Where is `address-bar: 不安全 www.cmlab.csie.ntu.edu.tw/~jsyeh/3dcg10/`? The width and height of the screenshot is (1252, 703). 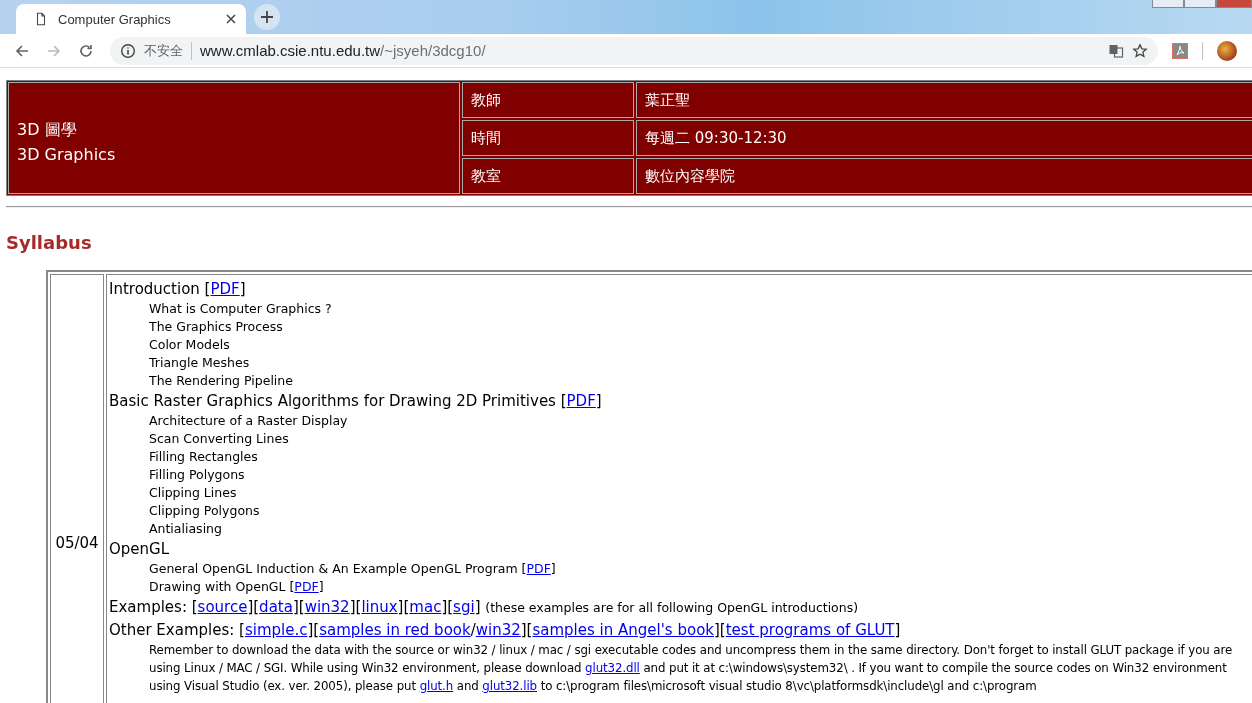 address-bar: 不安全 www.cmlab.csie.ntu.edu.tw/~jsyeh/3dcg10/ is located at coordinates (634, 50).